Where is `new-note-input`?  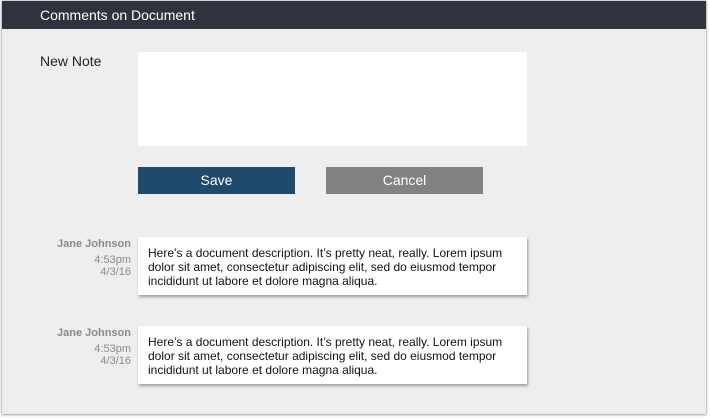 new-note-input is located at coordinates (332, 99).